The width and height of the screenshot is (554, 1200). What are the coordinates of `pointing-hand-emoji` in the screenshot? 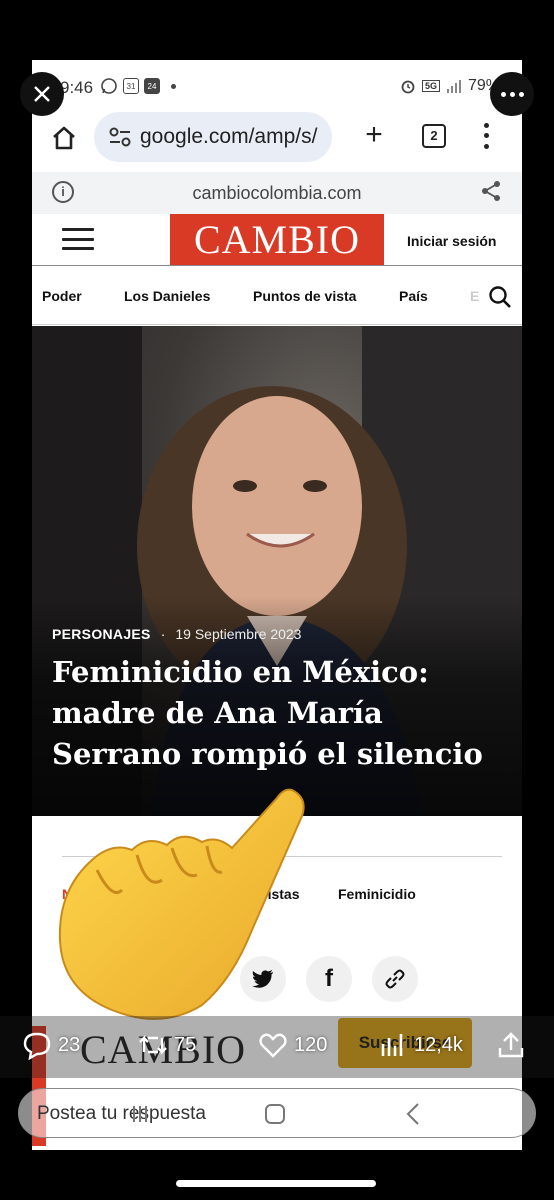 It's located at (181, 904).